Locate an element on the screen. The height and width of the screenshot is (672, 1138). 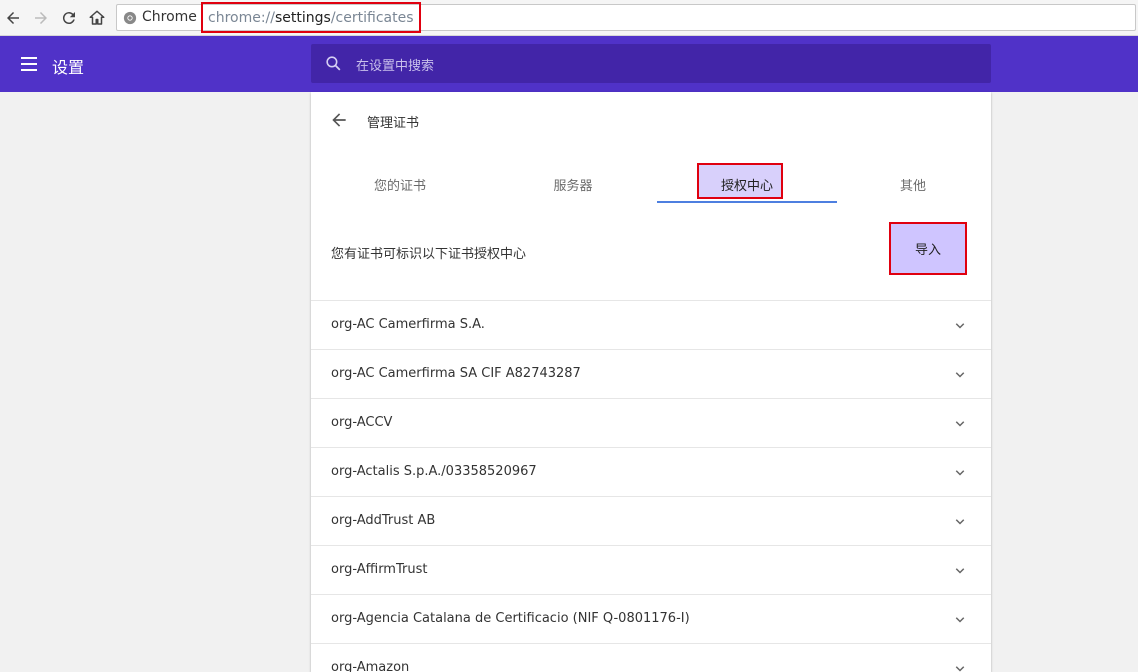
url-host: settings is located at coordinates (303, 17).